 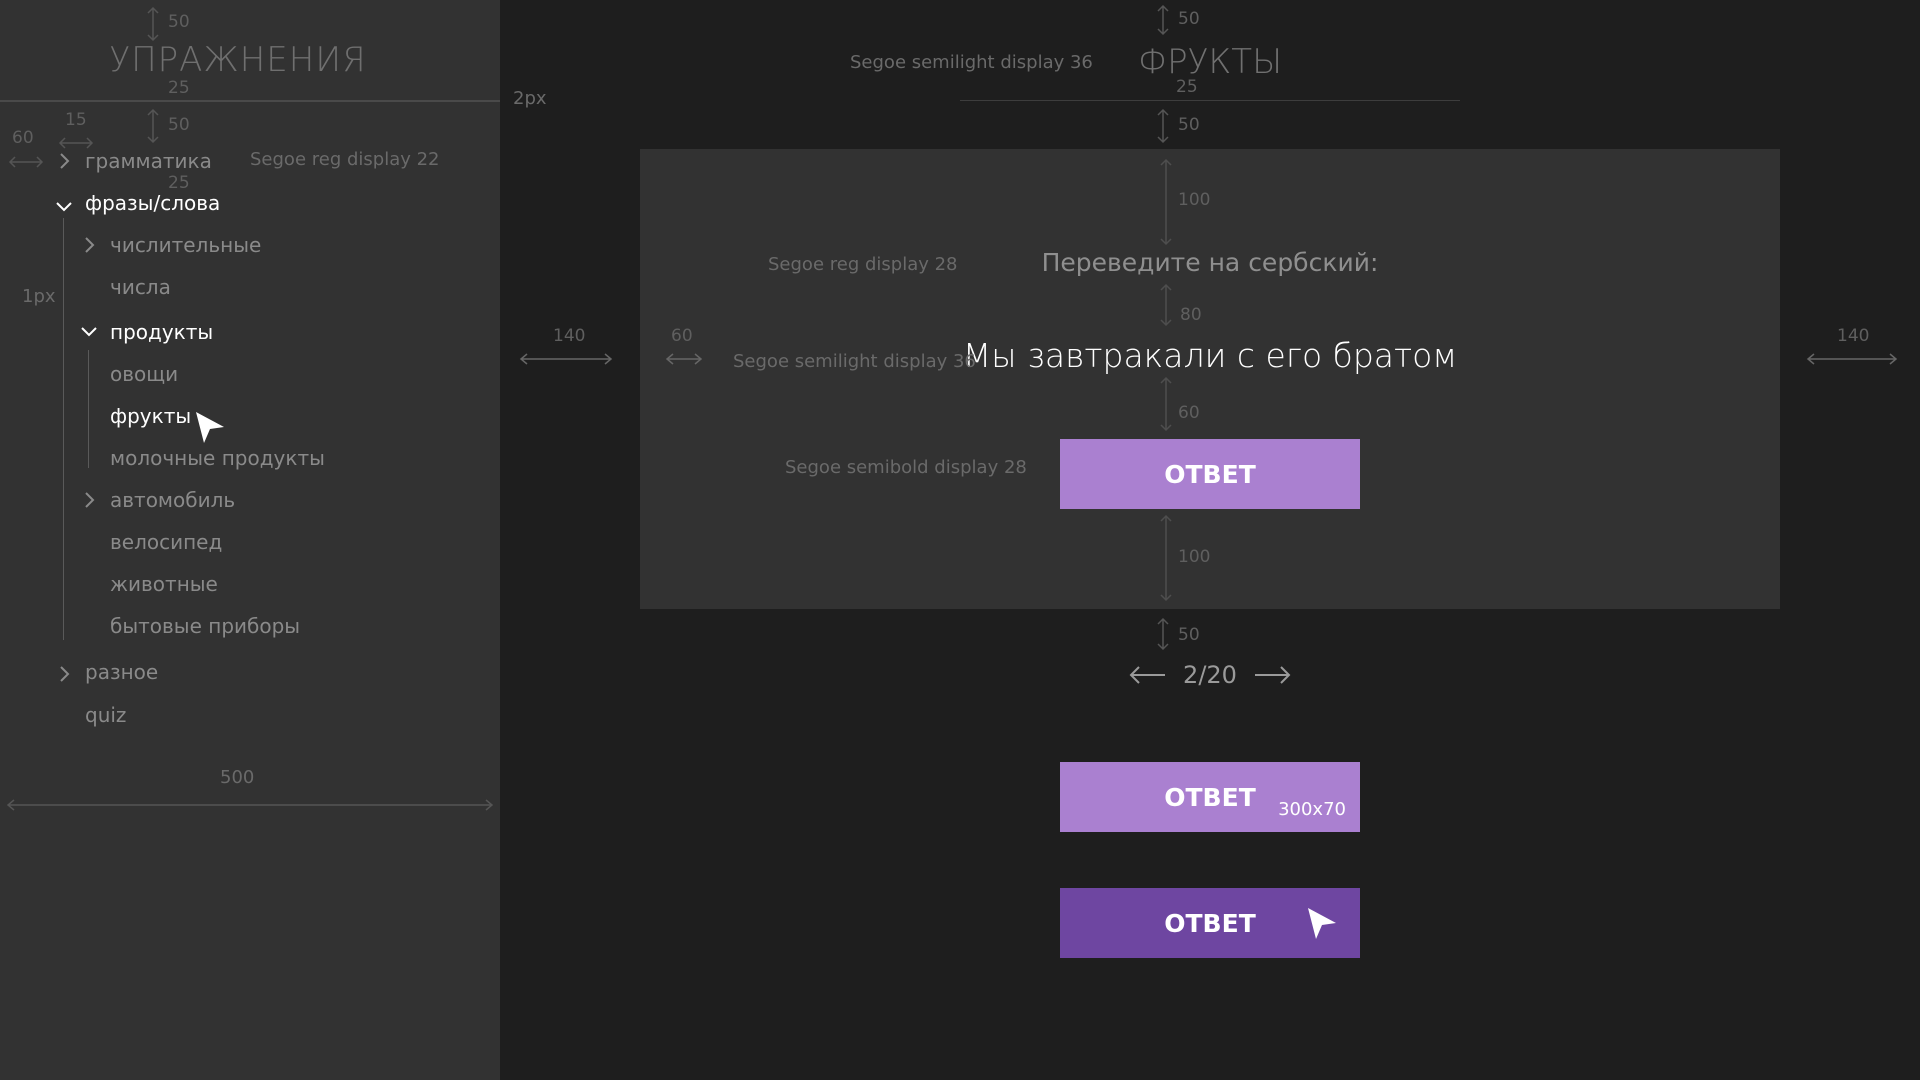 I want to click on sidebar-item-quiz: quiz, so click(x=105, y=715).